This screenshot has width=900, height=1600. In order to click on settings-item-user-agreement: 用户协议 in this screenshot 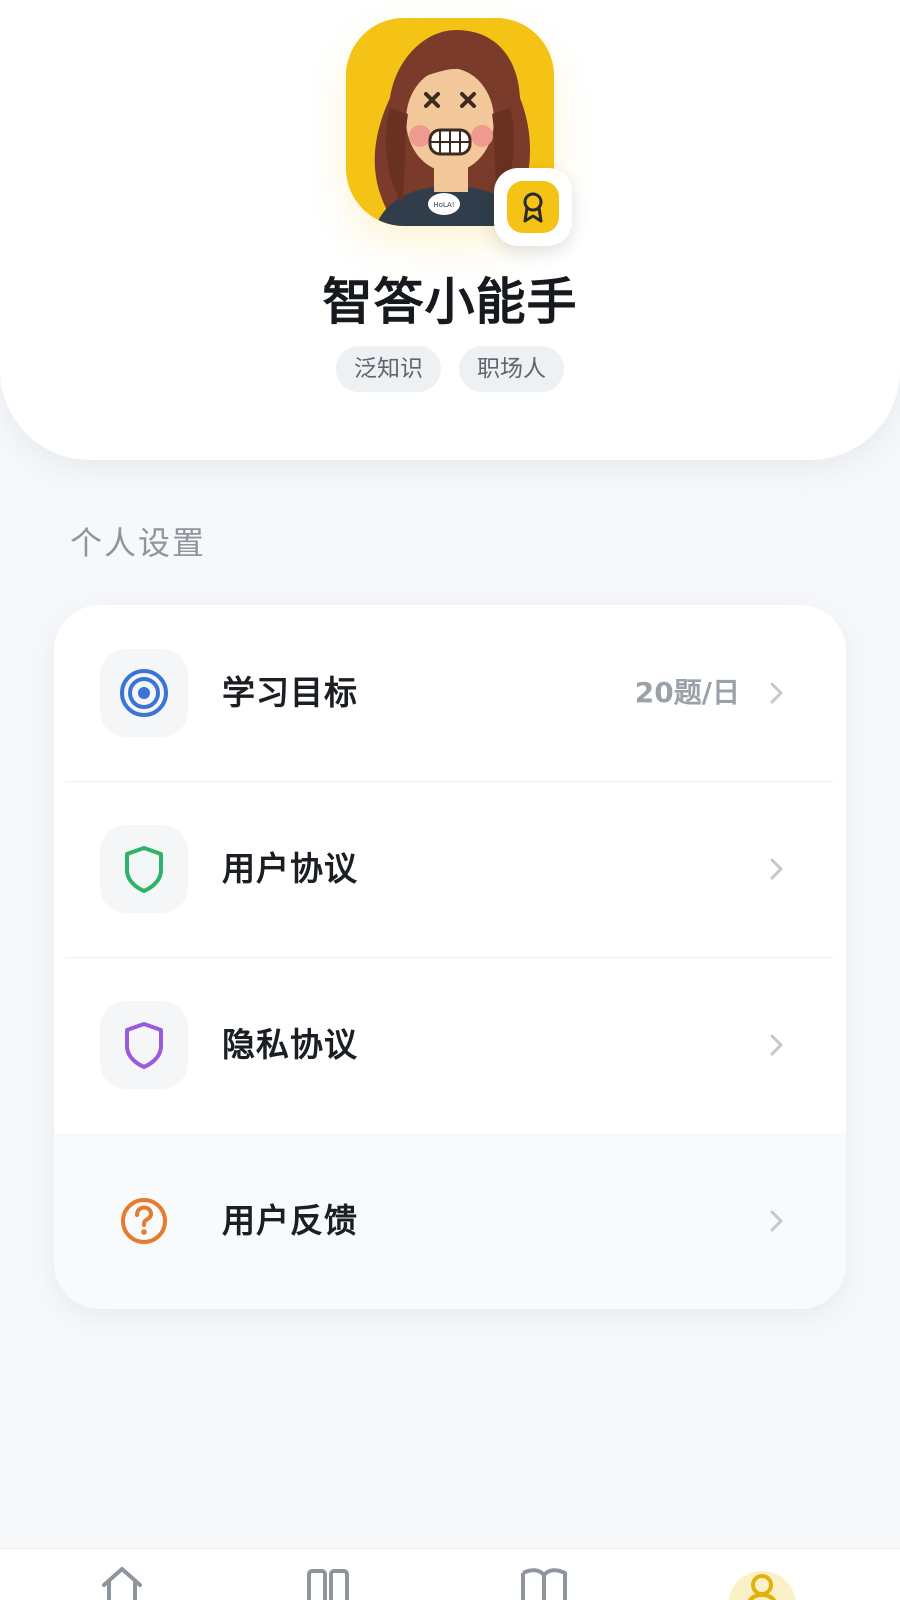, I will do `click(450, 869)`.